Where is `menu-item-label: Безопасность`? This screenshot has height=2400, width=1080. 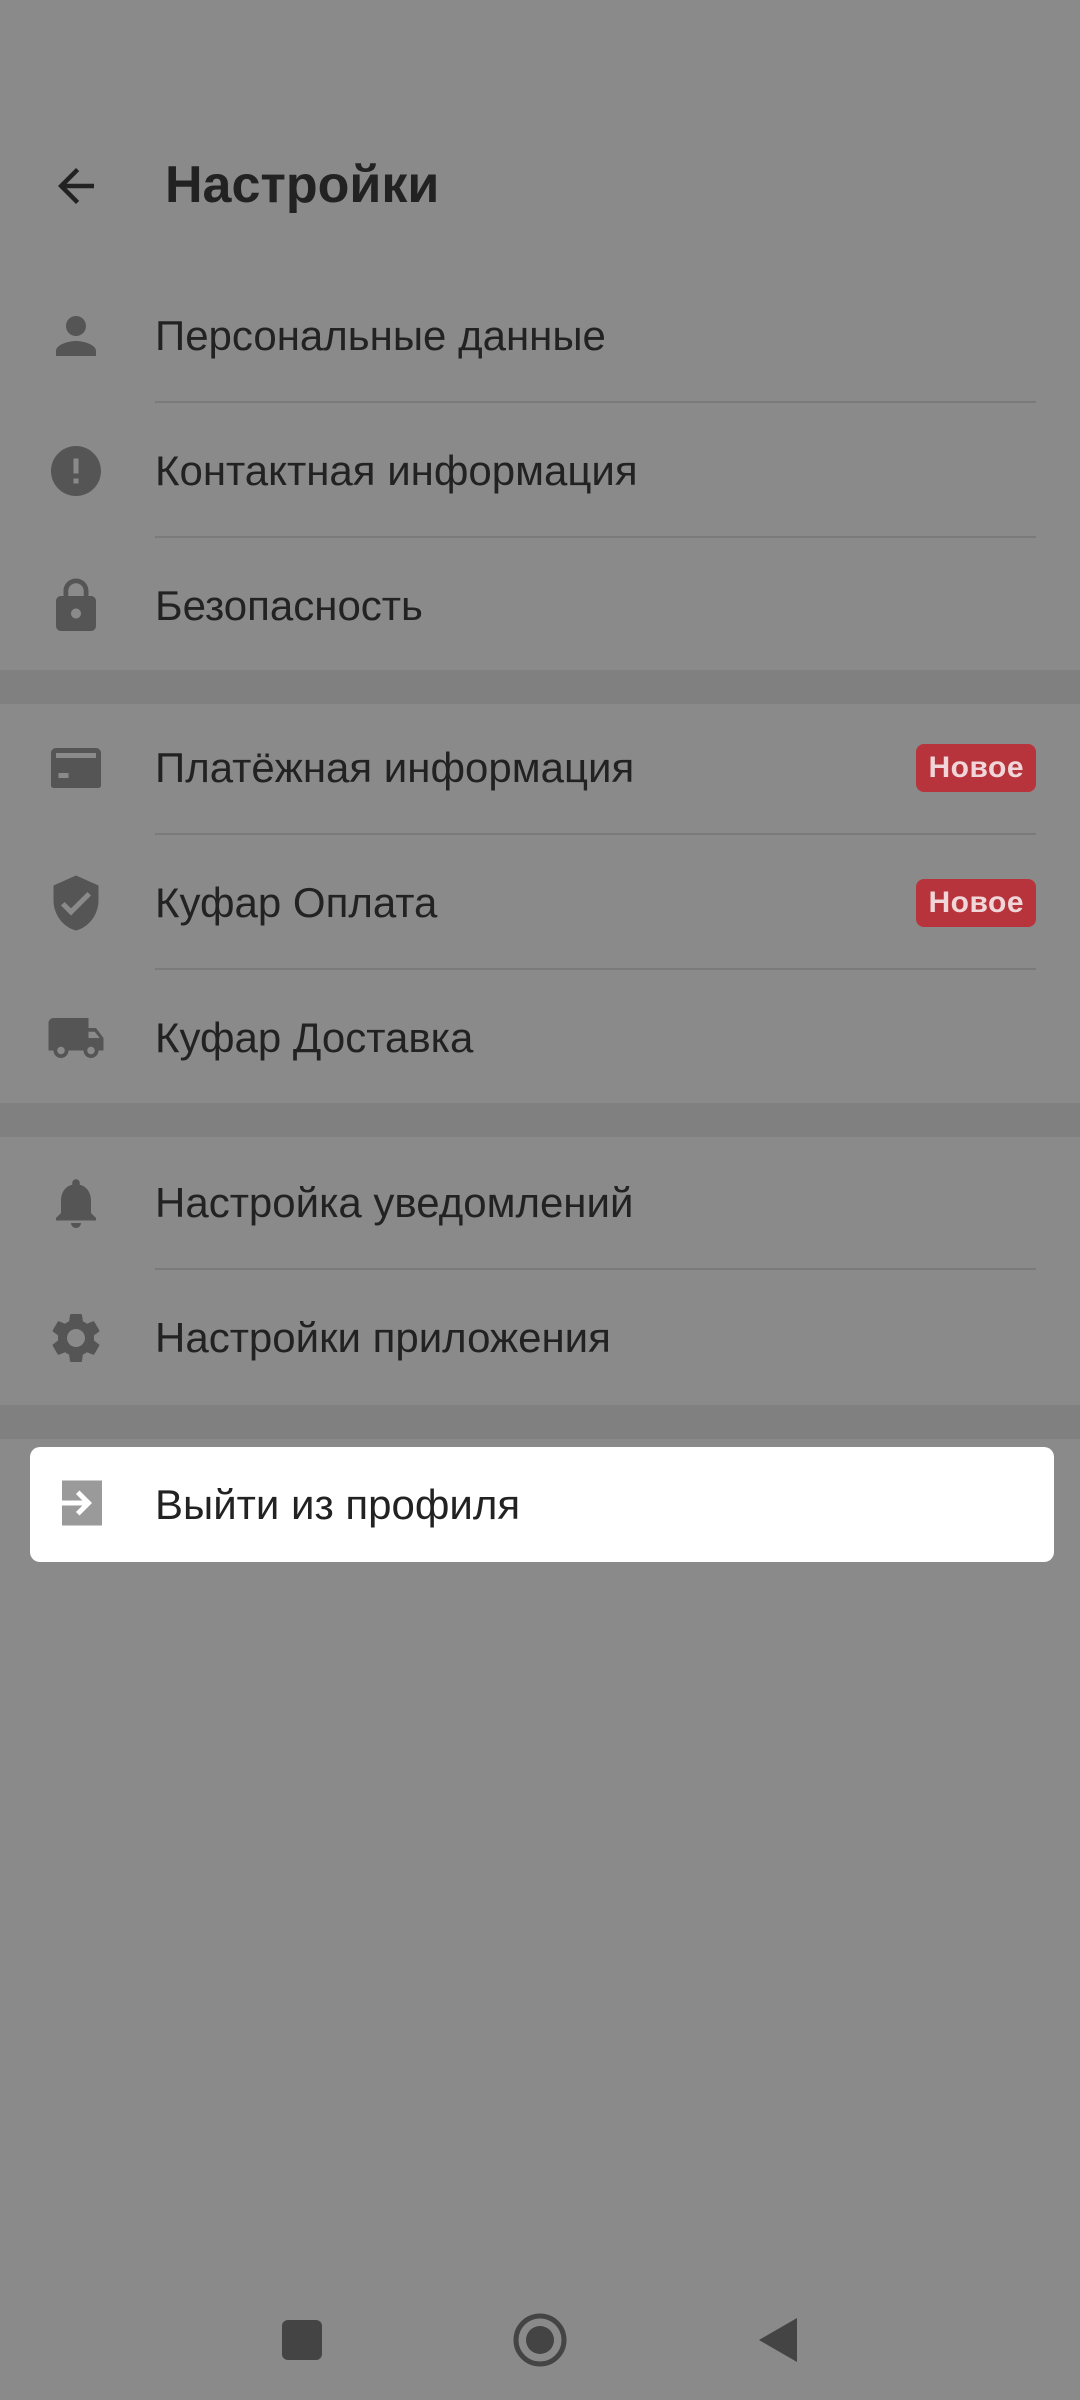 menu-item-label: Безопасность is located at coordinates (289, 605).